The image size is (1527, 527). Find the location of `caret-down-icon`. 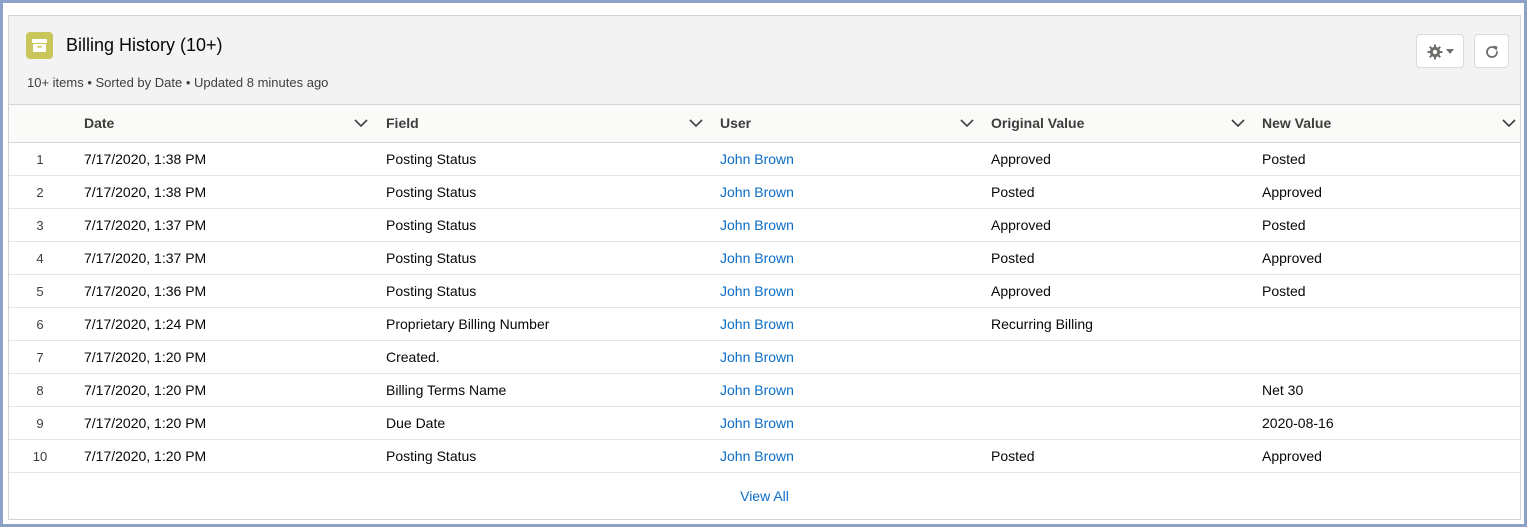

caret-down-icon is located at coordinates (1450, 51).